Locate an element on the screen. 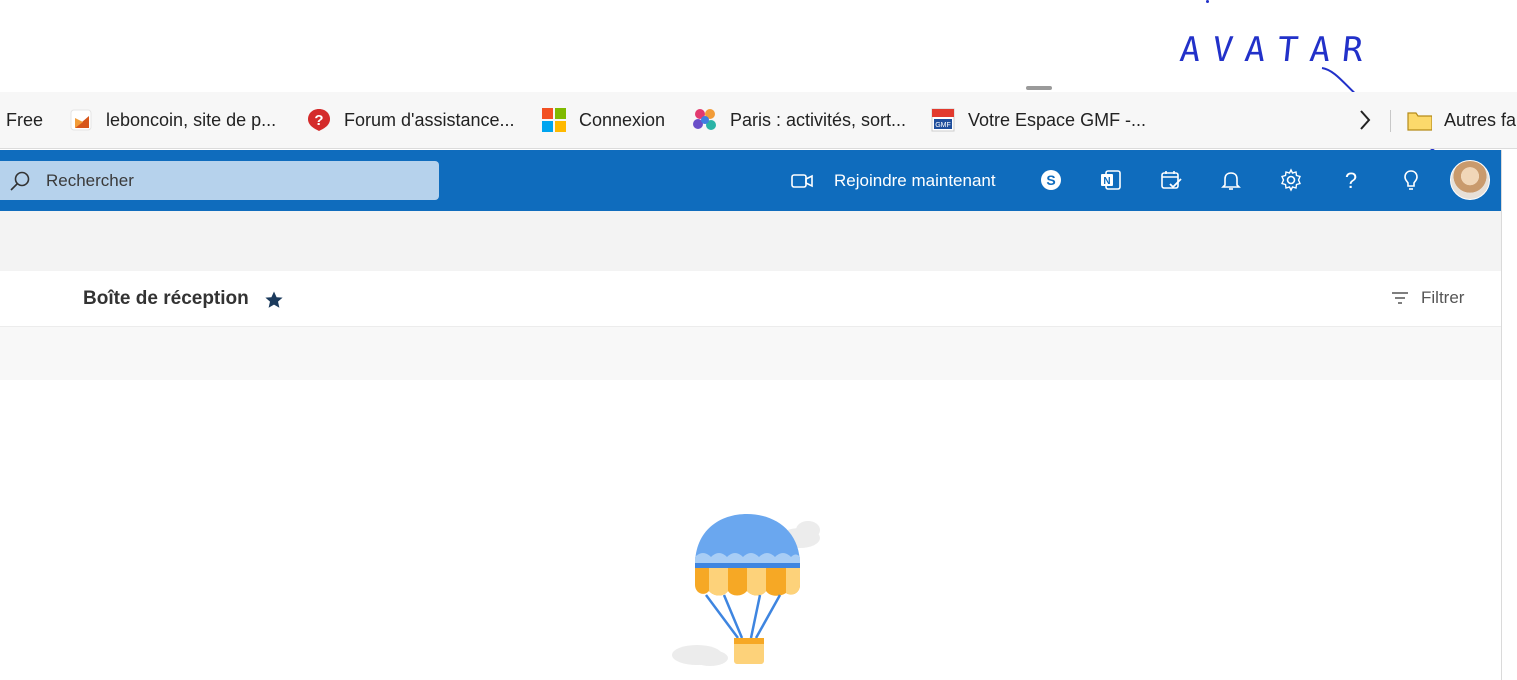  search-icon is located at coordinates (20, 181).